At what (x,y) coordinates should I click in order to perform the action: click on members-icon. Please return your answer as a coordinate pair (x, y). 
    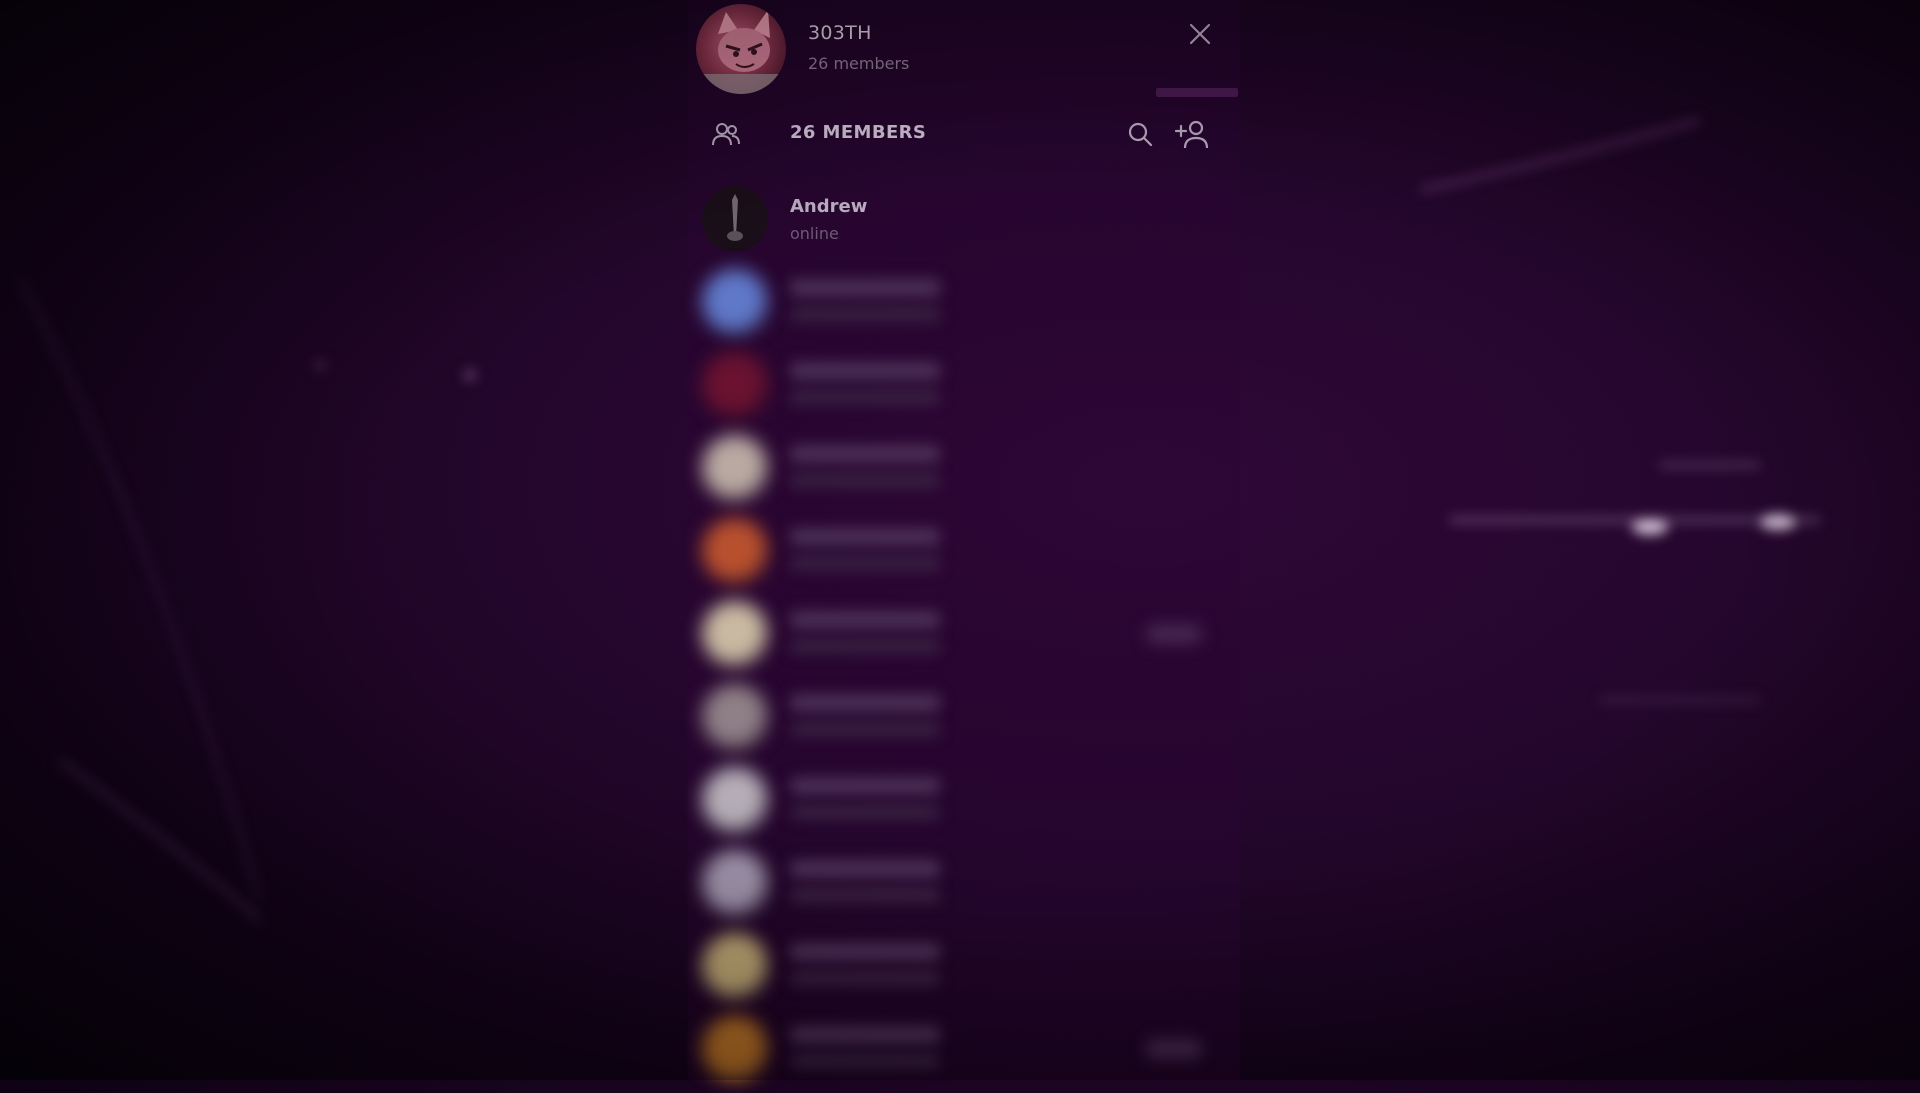
    Looking at the image, I should click on (726, 134).